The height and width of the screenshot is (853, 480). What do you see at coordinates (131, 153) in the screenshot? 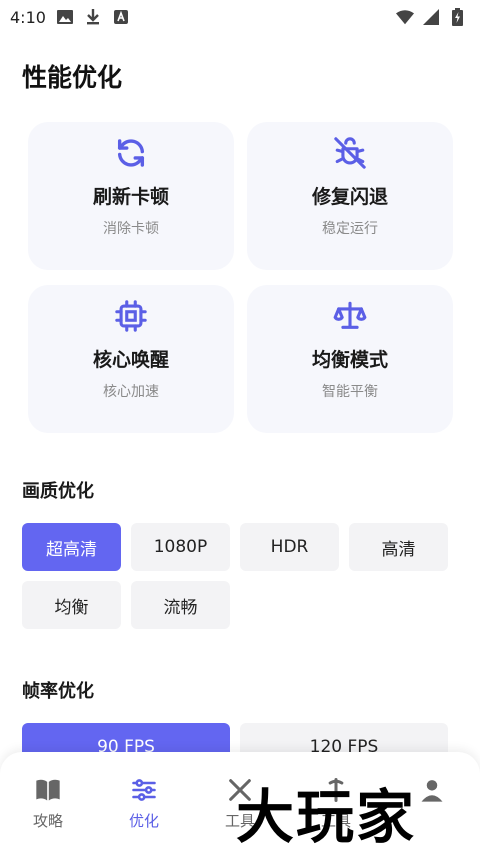
I see `refresh-icon` at bounding box center [131, 153].